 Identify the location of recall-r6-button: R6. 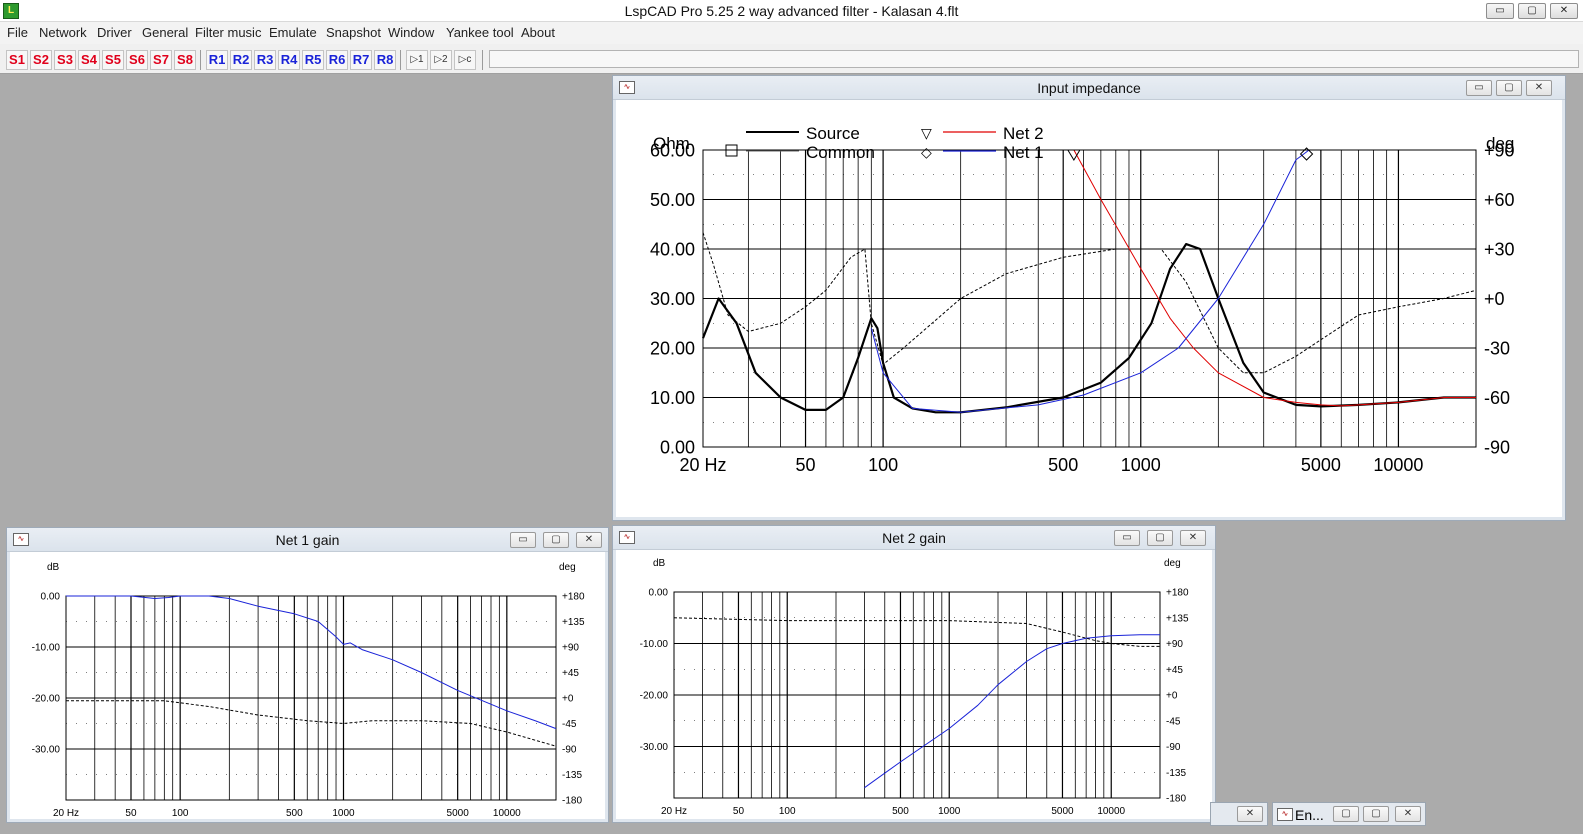
(337, 60).